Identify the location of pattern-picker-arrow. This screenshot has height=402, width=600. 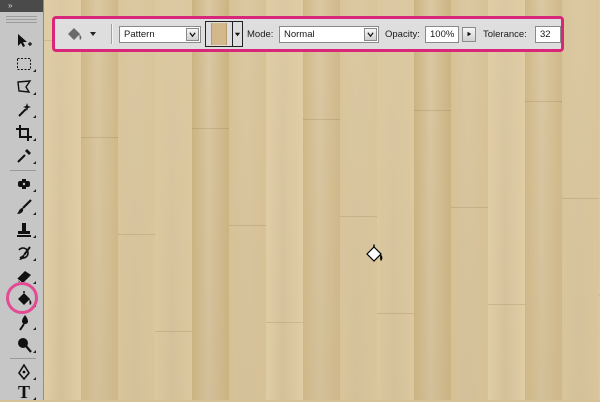
(238, 34).